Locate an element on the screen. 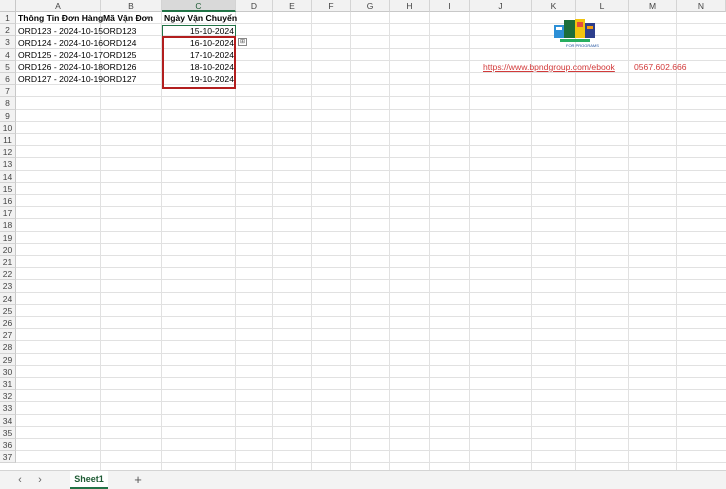 The height and width of the screenshot is (489, 726). row-header: 28 is located at coordinates (8, 347).